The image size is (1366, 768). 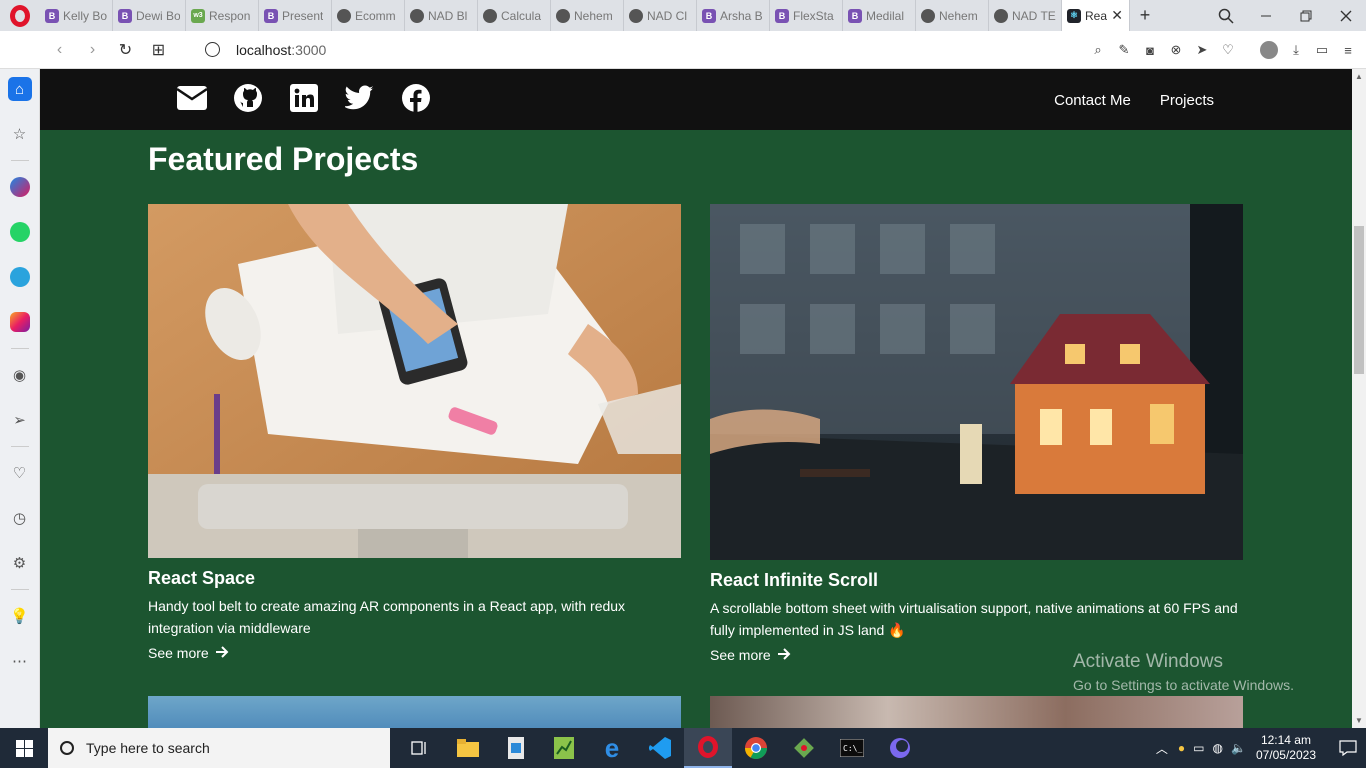 What do you see at coordinates (92, 50) in the screenshot?
I see `forward-icon: ›` at bounding box center [92, 50].